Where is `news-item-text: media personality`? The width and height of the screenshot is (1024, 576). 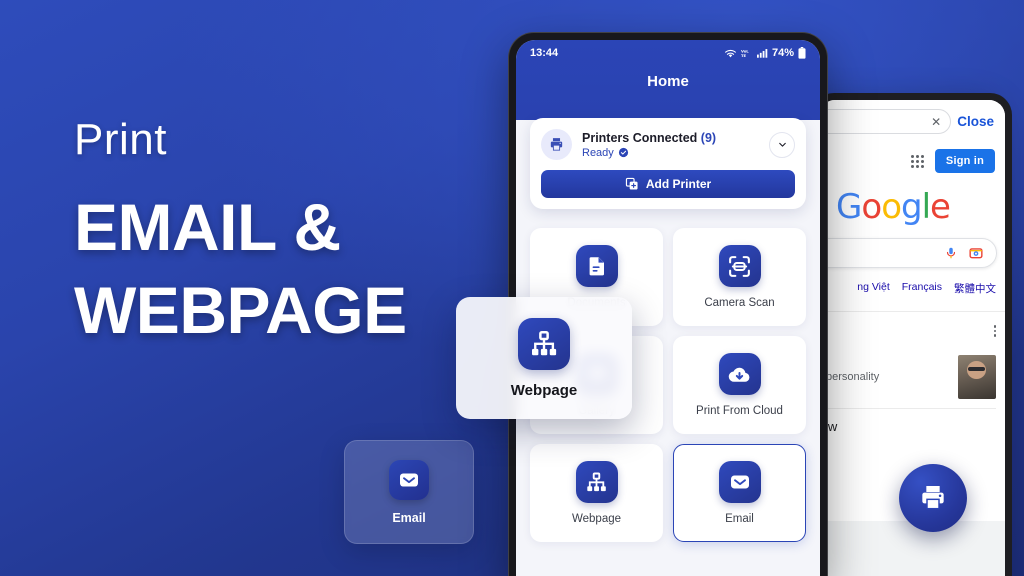
news-item-text: media personality is located at coordinates (849, 377).